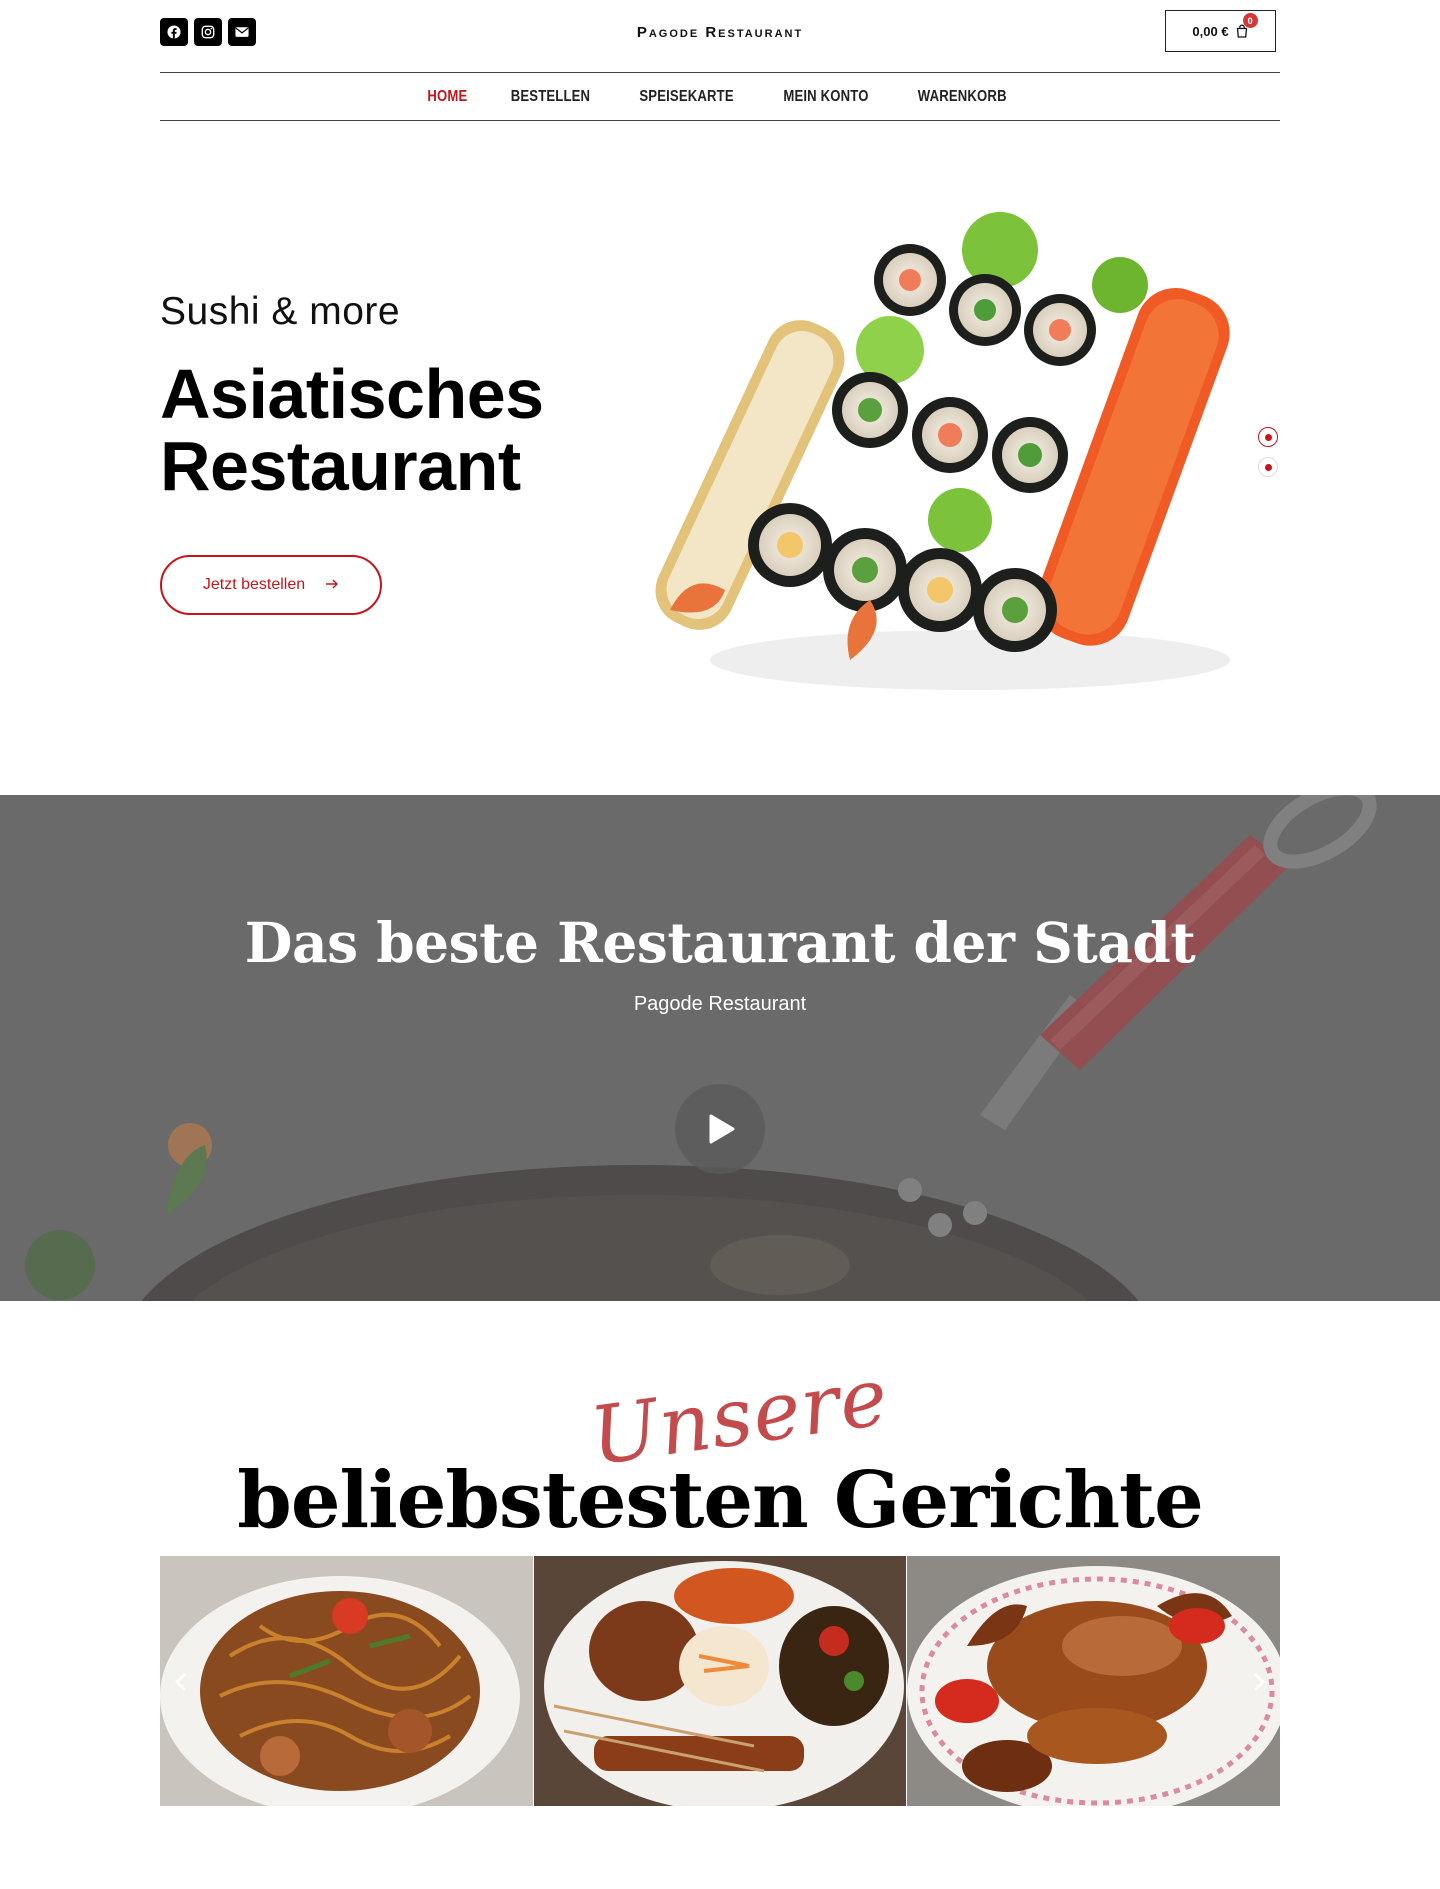 The width and height of the screenshot is (1440, 1889). I want to click on hero-title-line2: Restaurant, so click(340, 466).